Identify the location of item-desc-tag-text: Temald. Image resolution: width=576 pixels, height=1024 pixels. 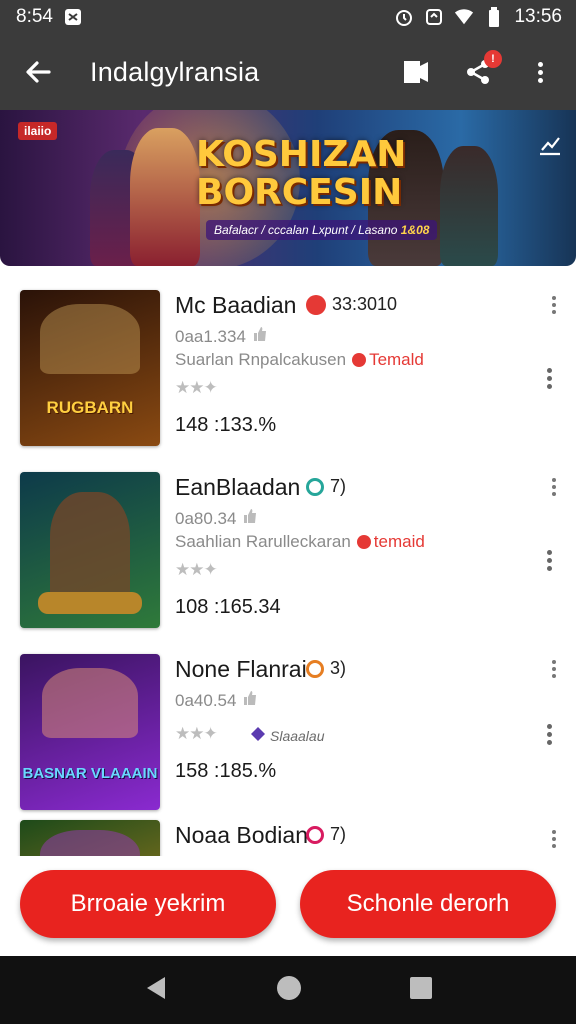
(396, 359).